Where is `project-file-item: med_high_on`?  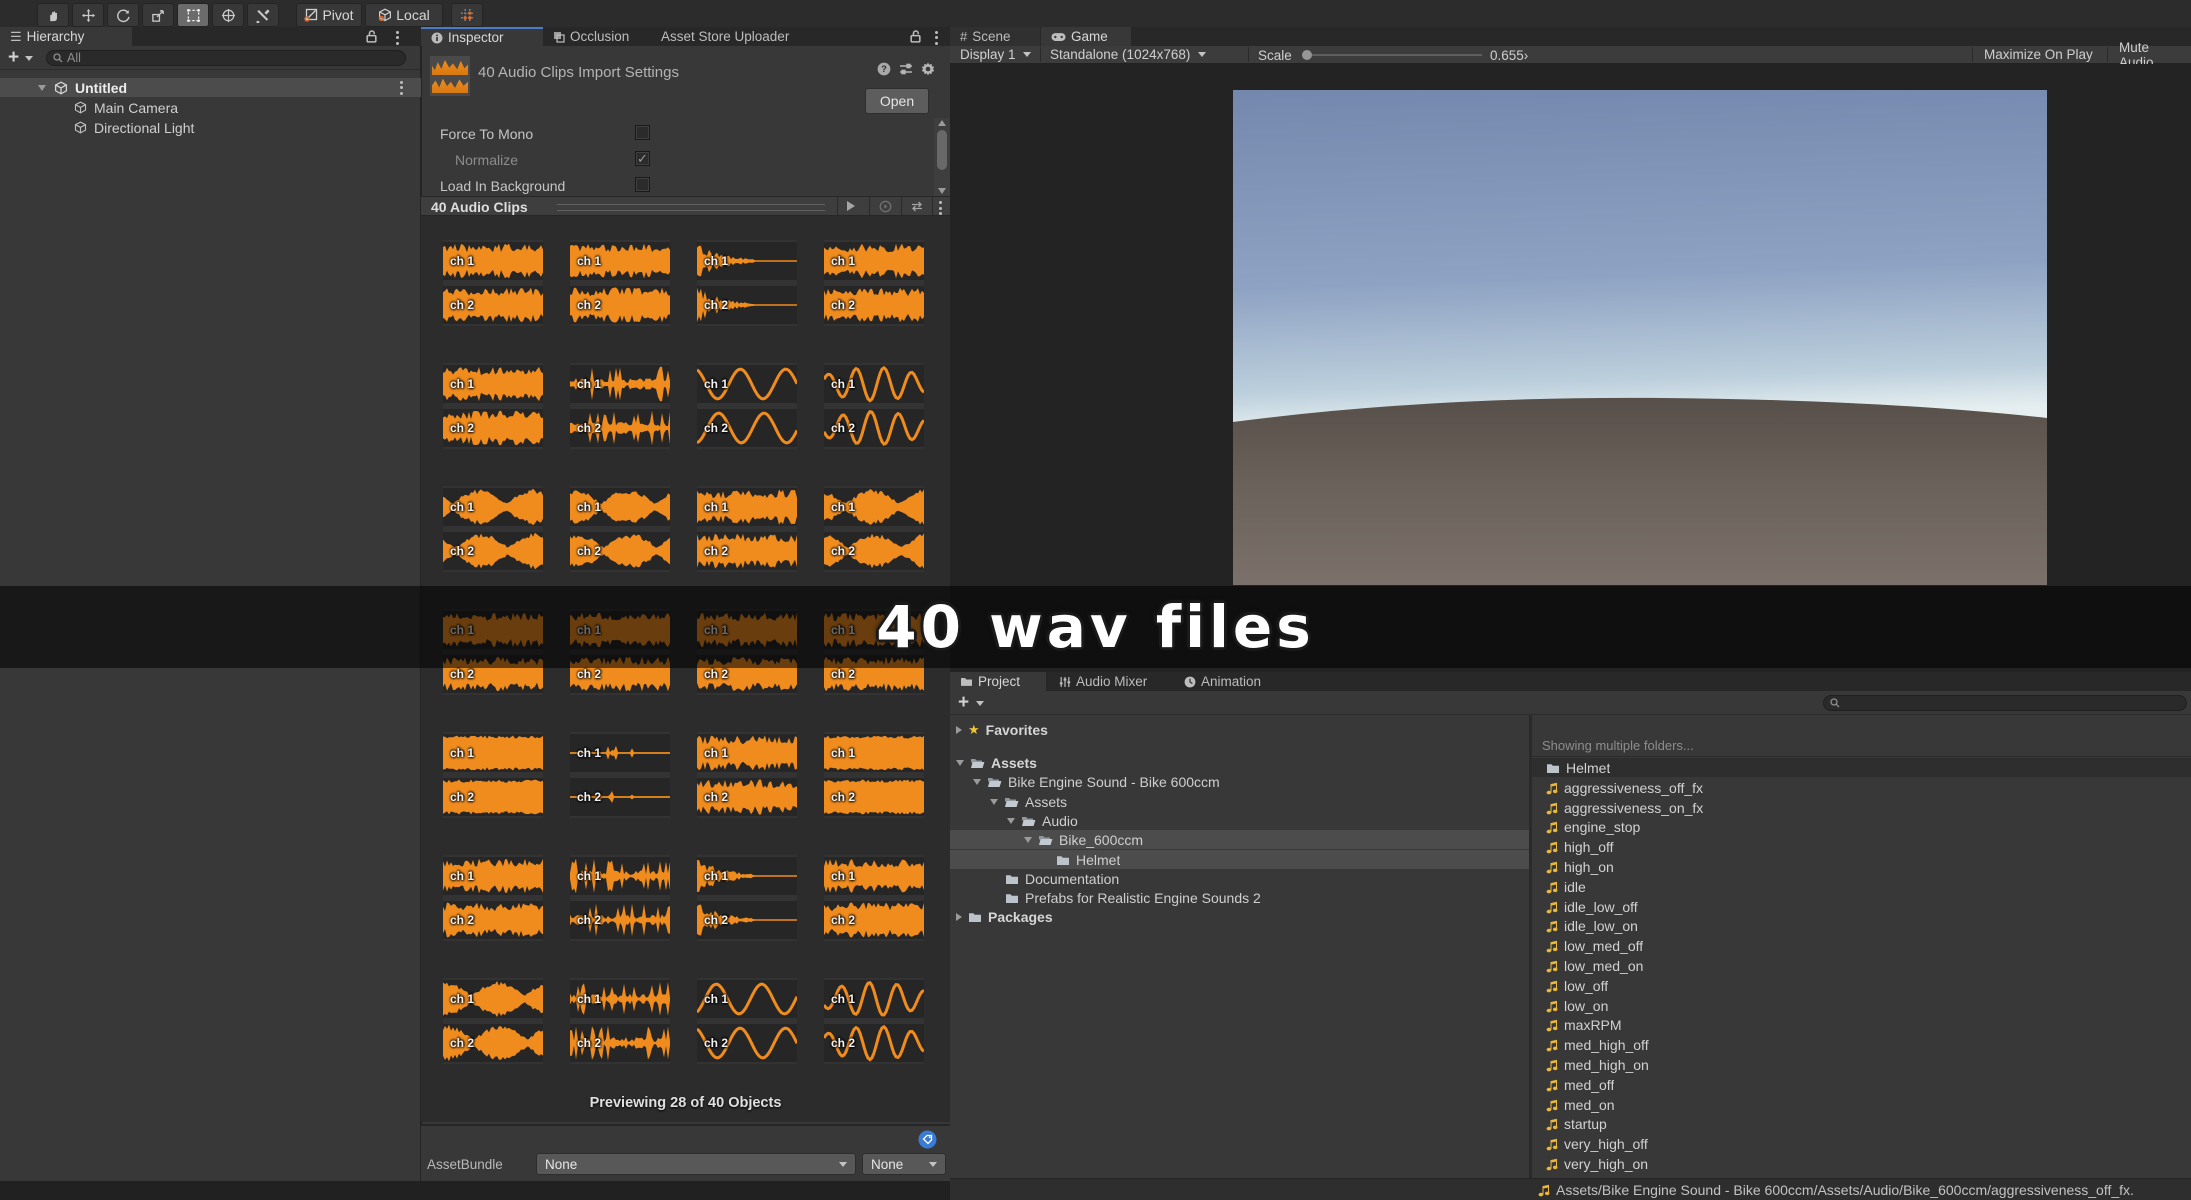
project-file-item: med_high_on is located at coordinates (1861, 1064).